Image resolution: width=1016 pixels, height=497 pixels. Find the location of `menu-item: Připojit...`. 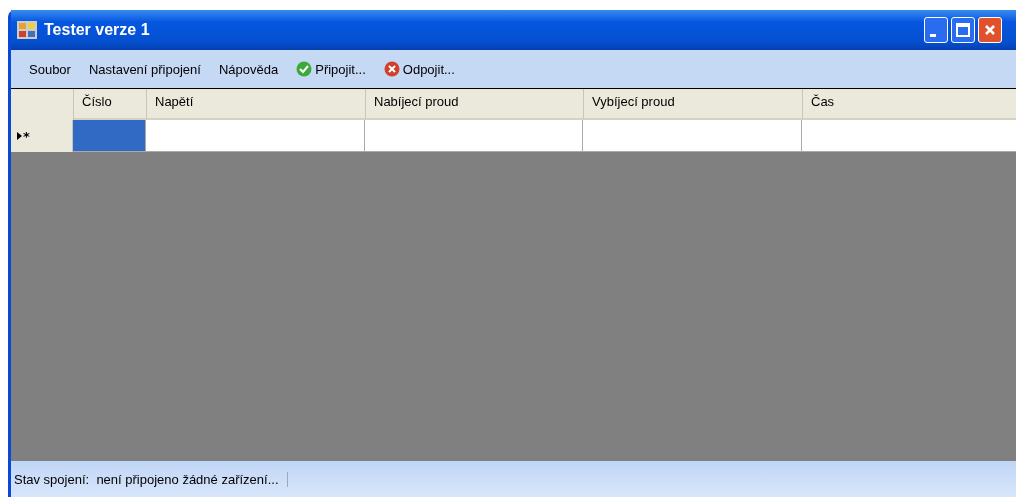

menu-item: Připojit... is located at coordinates (331, 69).